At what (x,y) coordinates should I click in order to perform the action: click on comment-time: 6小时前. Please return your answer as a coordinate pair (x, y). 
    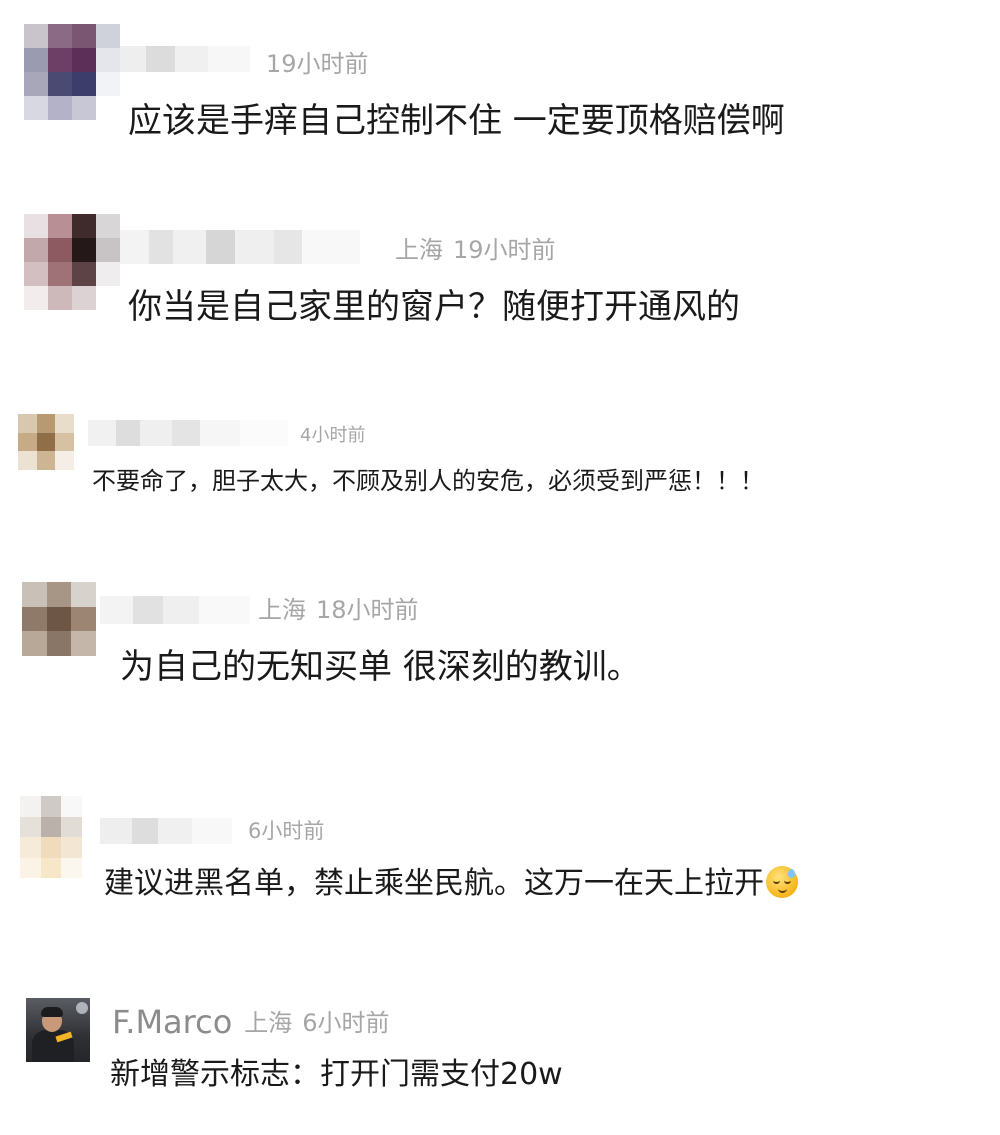
    Looking at the image, I should click on (346, 1023).